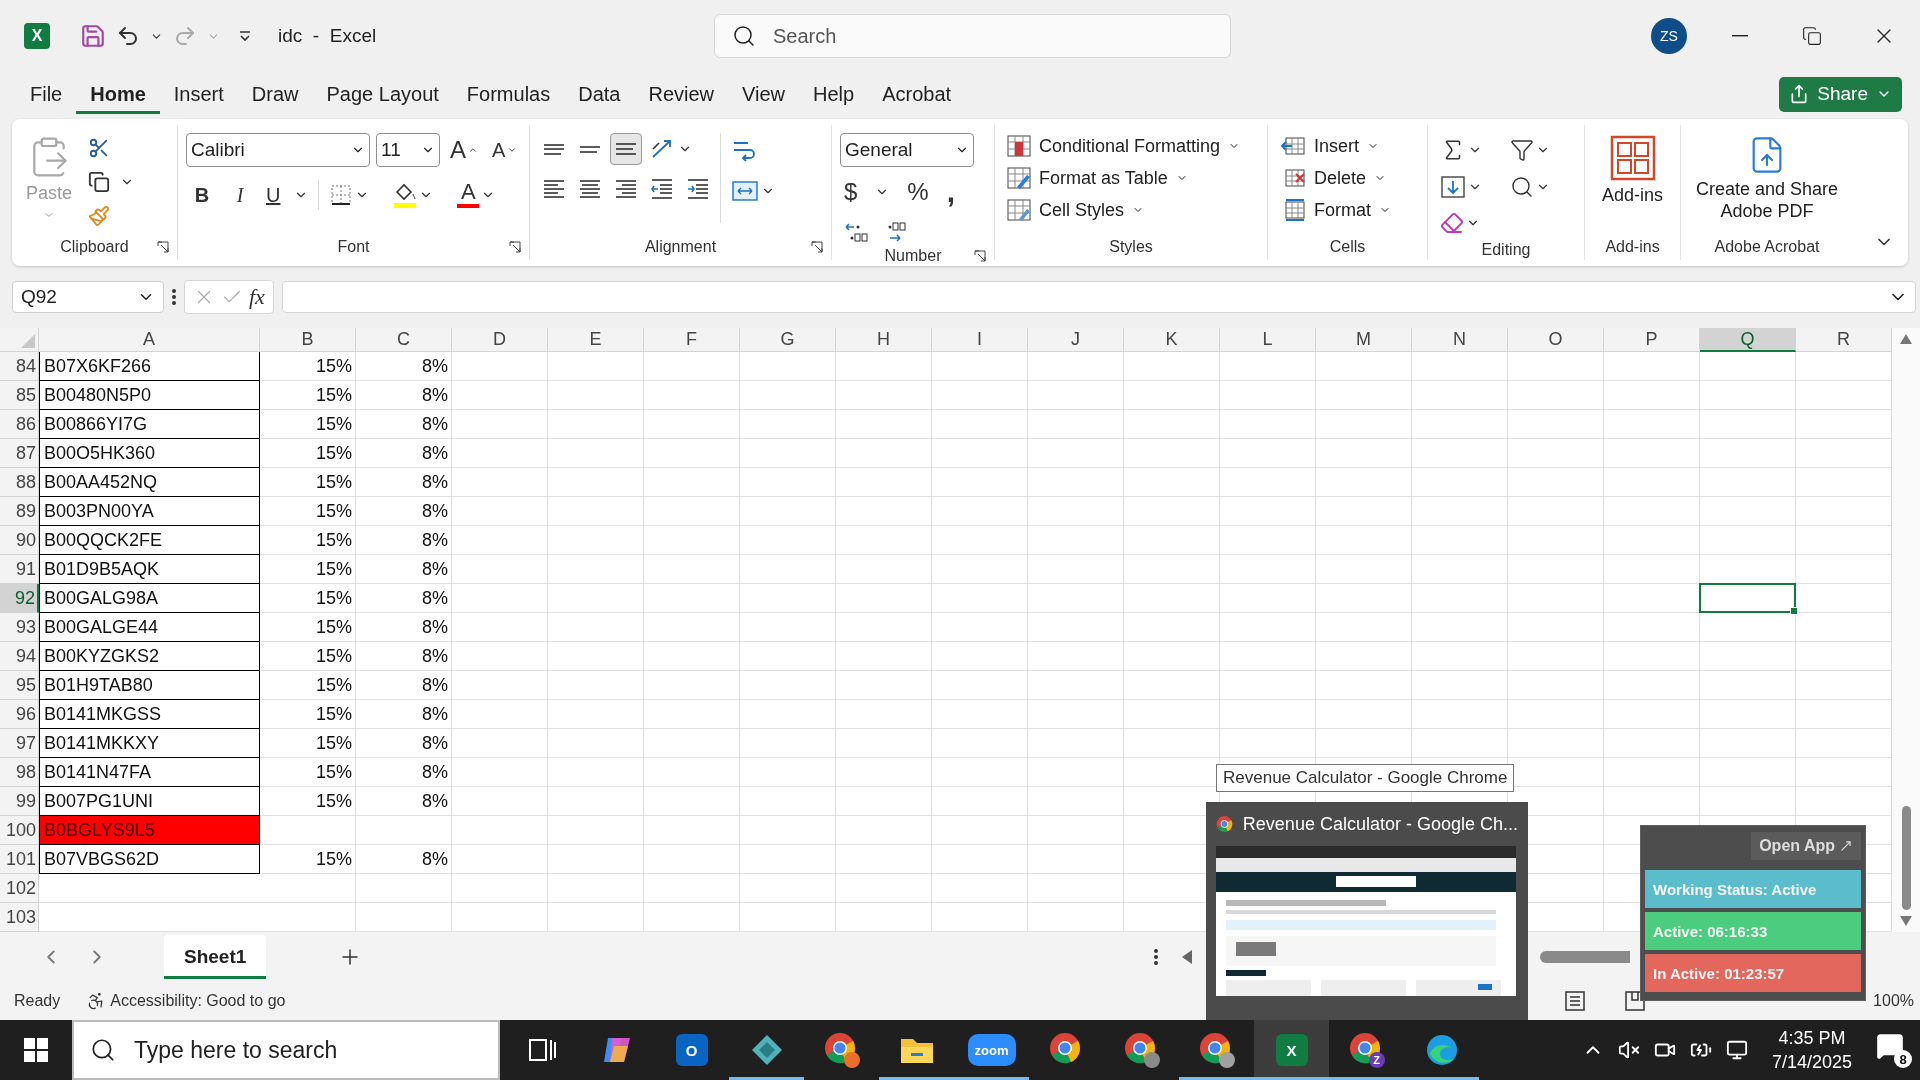 The height and width of the screenshot is (1080, 1920). Describe the element at coordinates (681, 94) in the screenshot. I see `ribbon-tab: Review` at that location.